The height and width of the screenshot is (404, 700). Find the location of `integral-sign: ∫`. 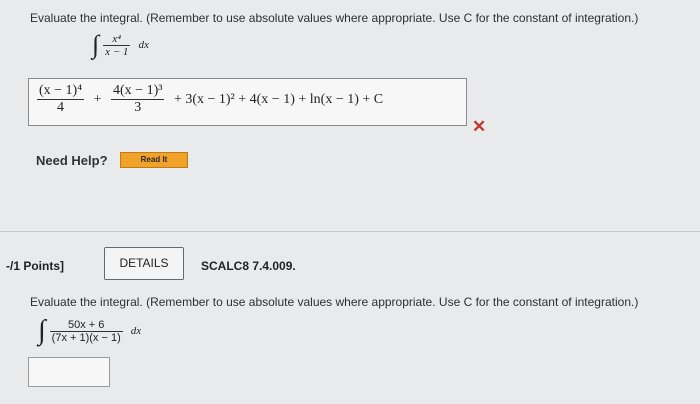

integral-sign: ∫ is located at coordinates (96, 44).